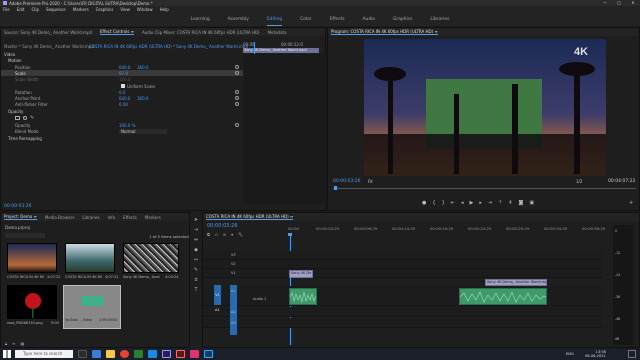 This screenshot has width=640, height=360. Describe the element at coordinates (233, 255) in the screenshot. I see `track-label-v3: V3` at that location.